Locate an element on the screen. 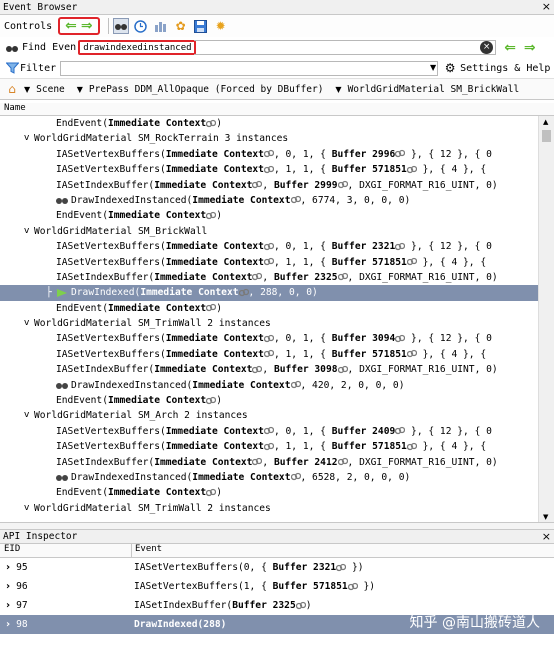 The image size is (554, 646). find-input-rest: × is located at coordinates (345, 47).